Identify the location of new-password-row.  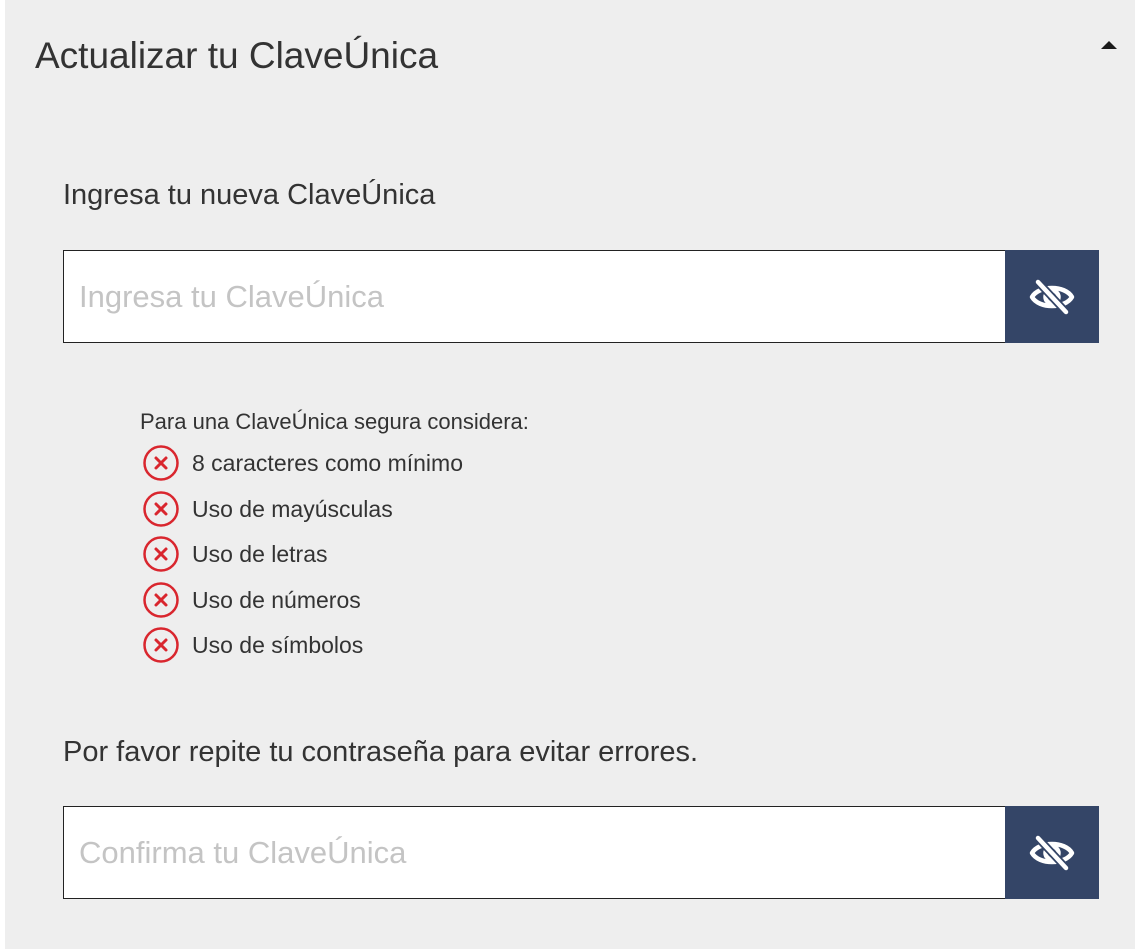
(581, 296).